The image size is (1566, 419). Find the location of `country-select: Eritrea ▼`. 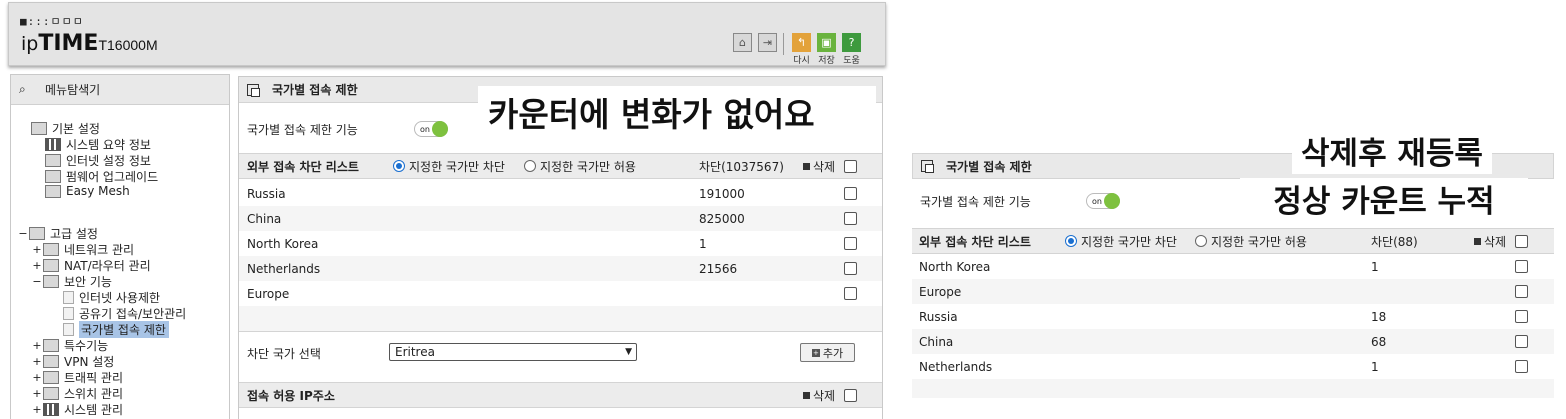

country-select: Eritrea ▼ is located at coordinates (513, 352).